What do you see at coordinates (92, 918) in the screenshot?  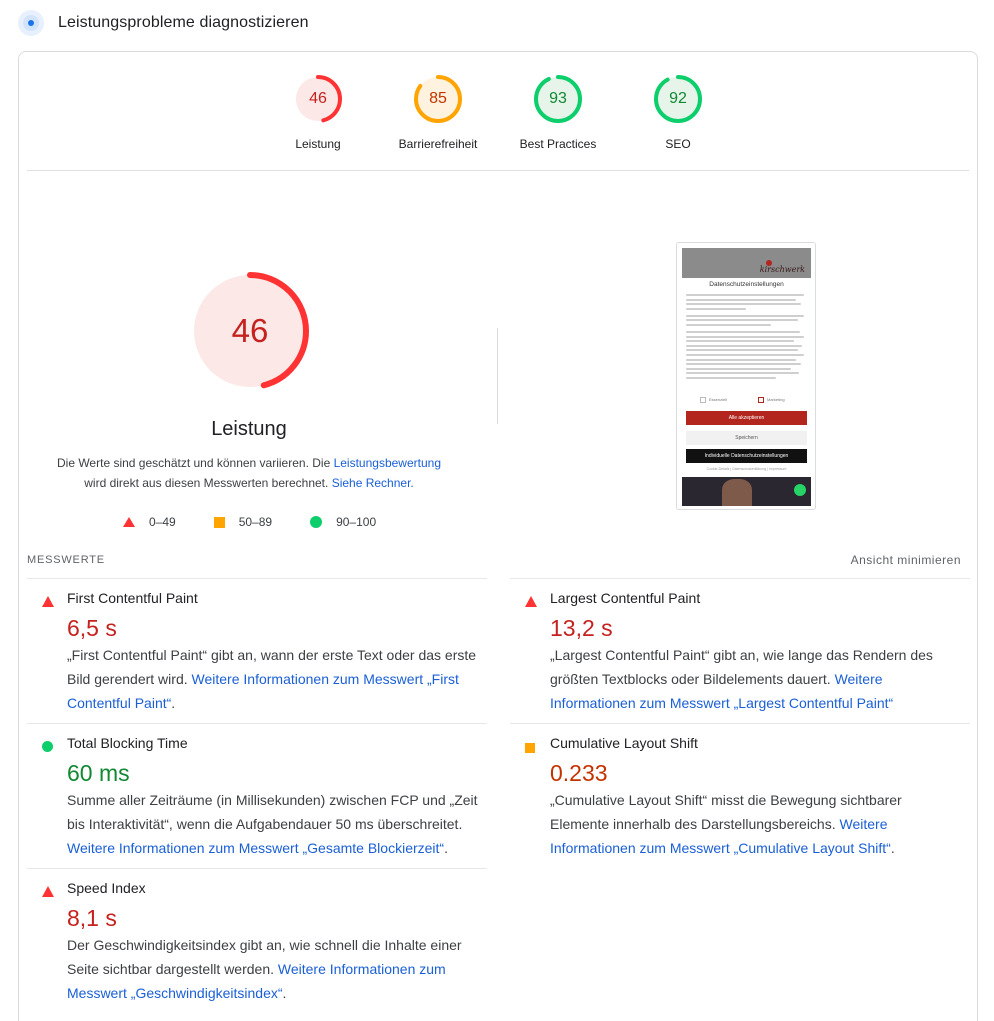 I see `metric-value: 8,1 s` at bounding box center [92, 918].